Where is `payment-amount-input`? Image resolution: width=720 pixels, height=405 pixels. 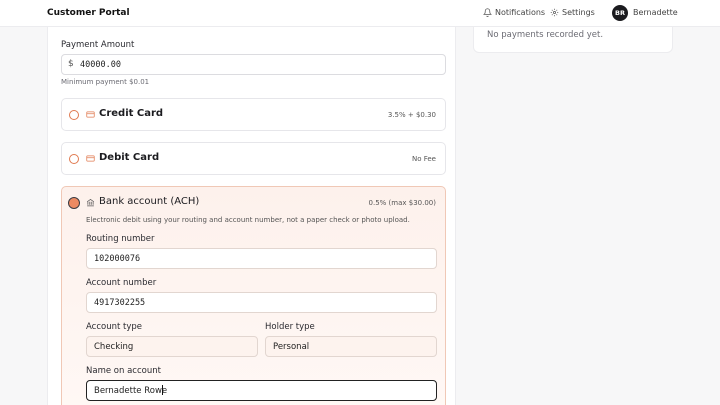
payment-amount-input is located at coordinates (260, 64).